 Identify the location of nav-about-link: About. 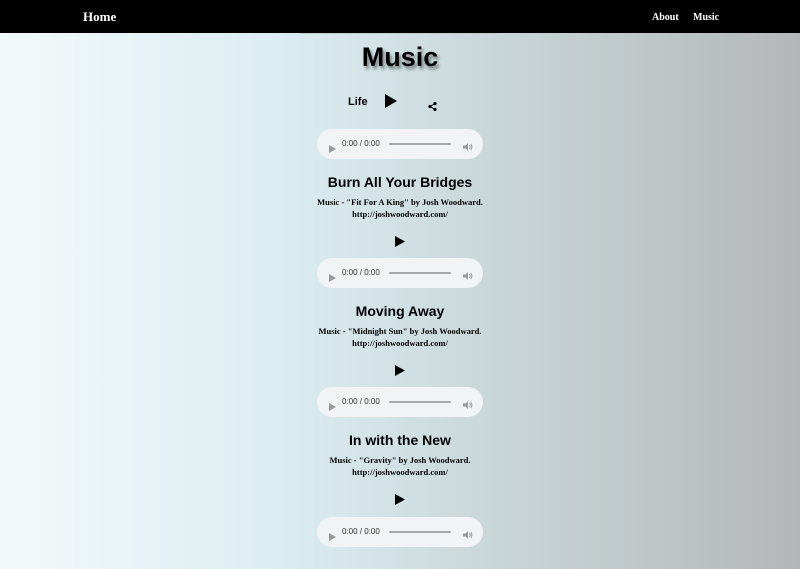
(665, 17).